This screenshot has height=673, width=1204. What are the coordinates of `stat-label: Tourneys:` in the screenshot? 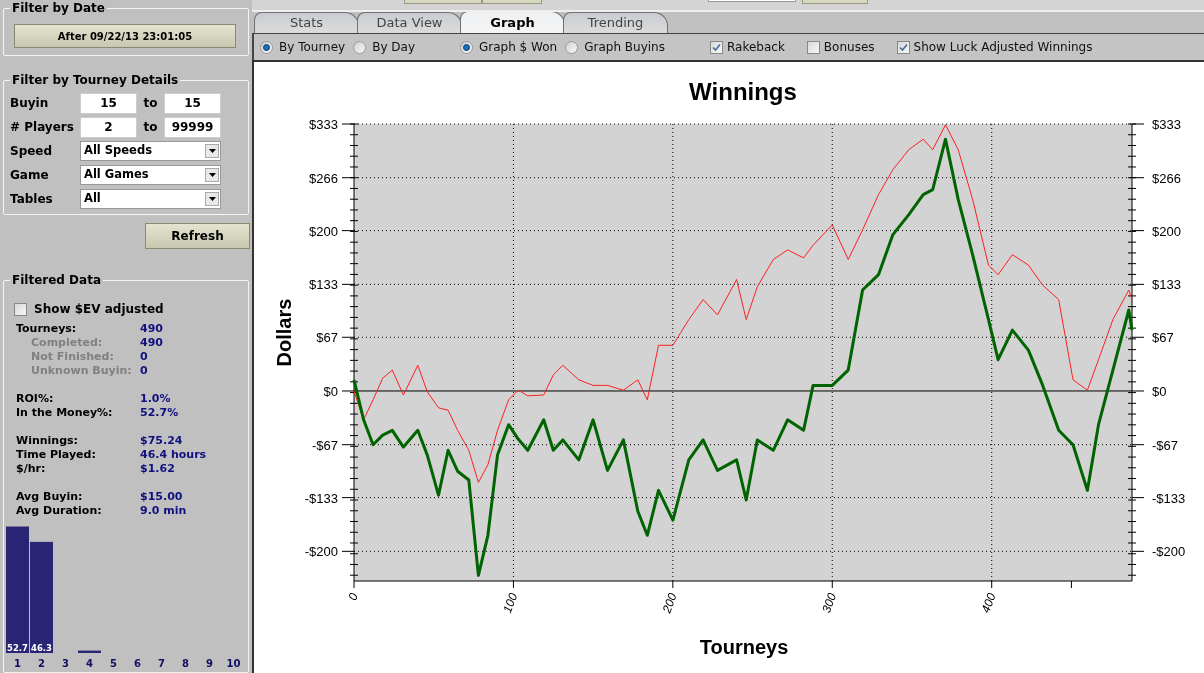 It's located at (47, 328).